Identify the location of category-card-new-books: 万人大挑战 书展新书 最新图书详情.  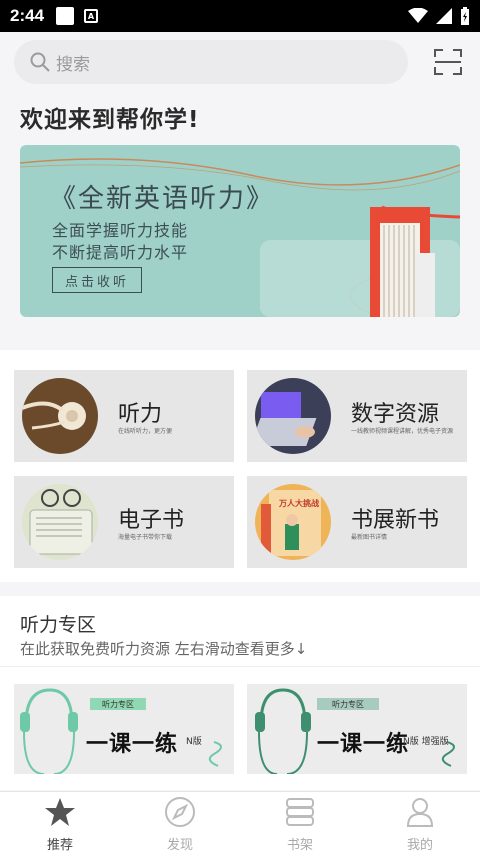
(357, 522).